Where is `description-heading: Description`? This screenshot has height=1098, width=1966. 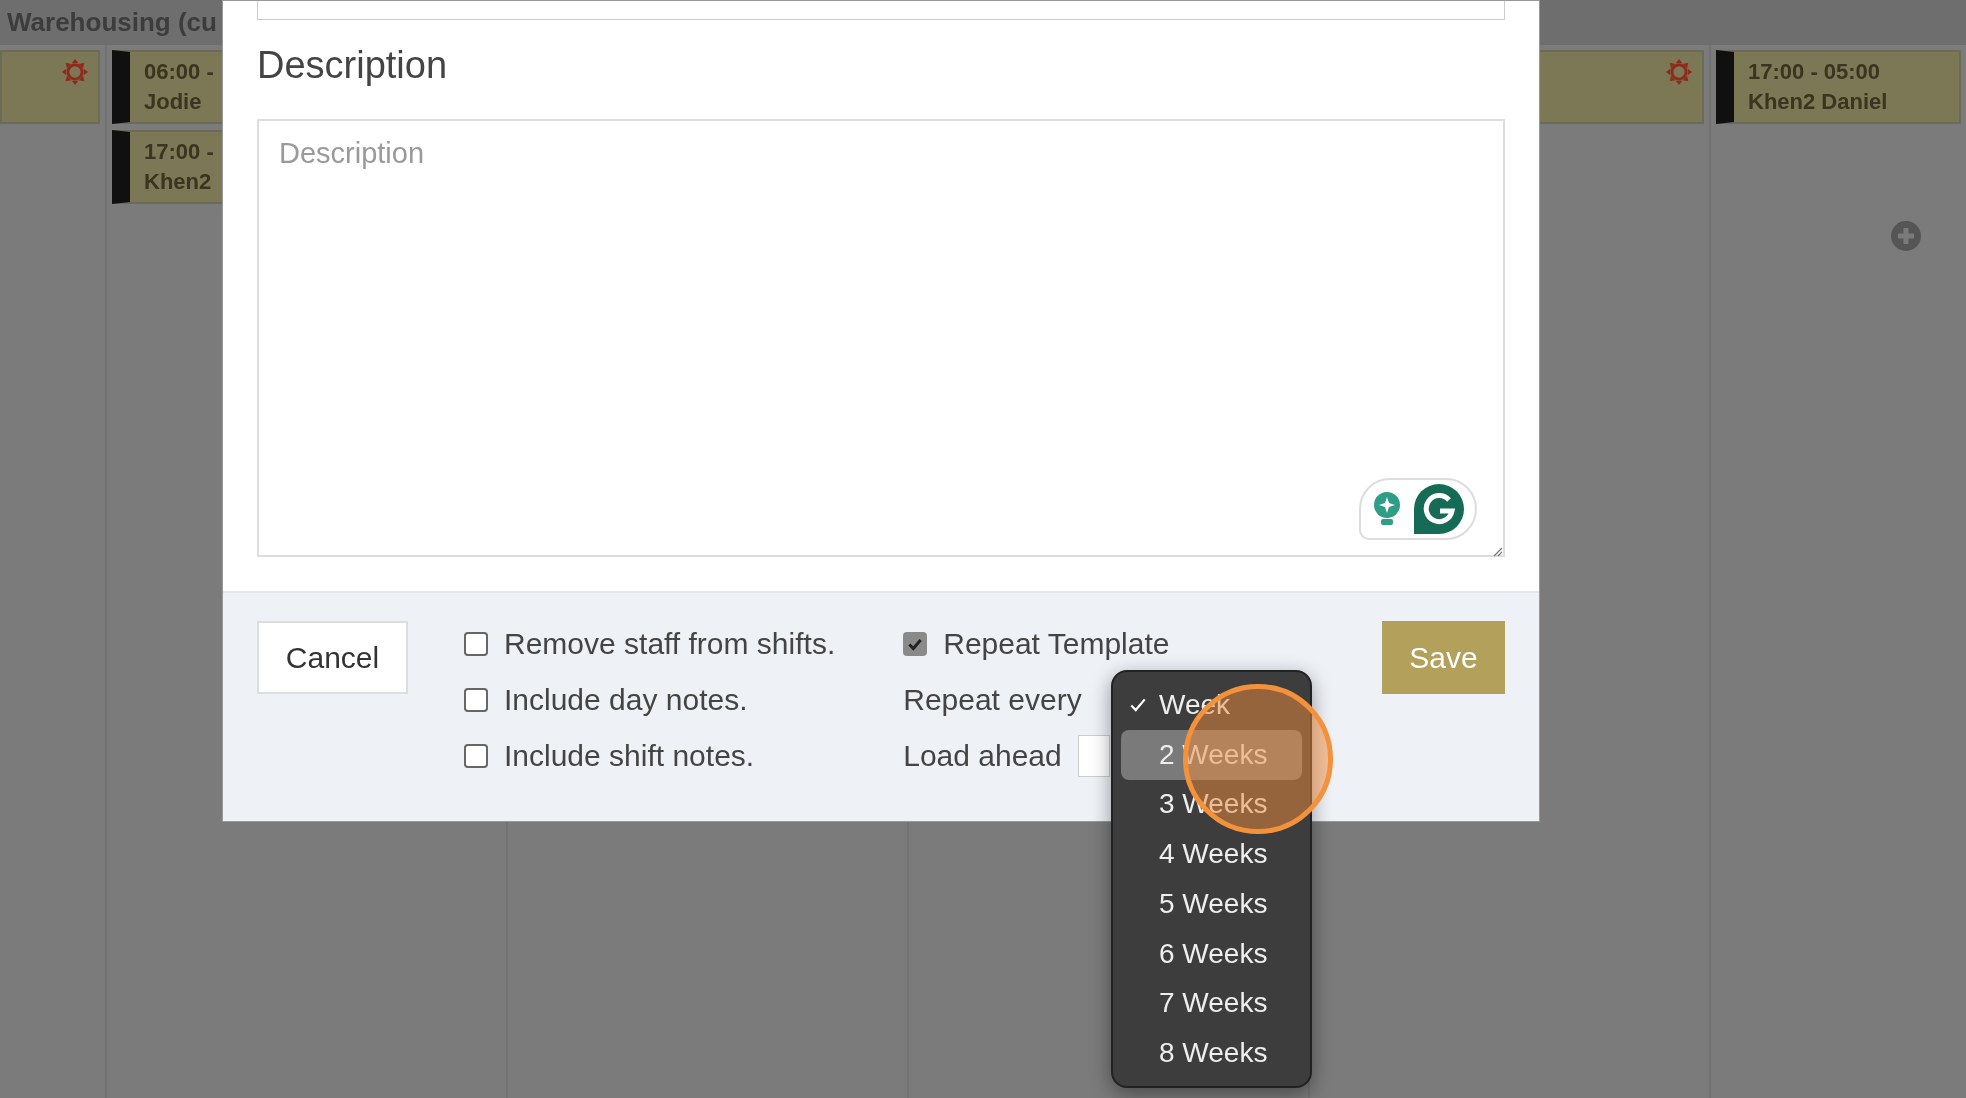 description-heading: Description is located at coordinates (353, 66).